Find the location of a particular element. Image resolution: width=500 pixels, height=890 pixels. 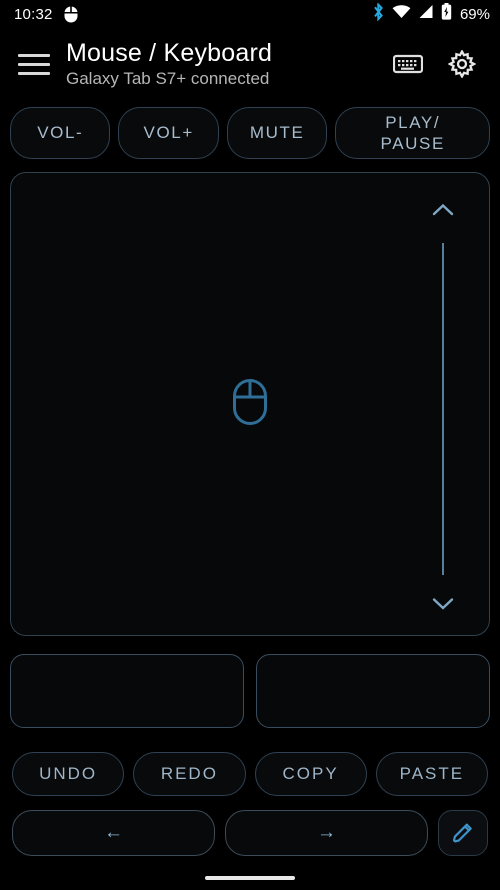

mouse-button-row is located at coordinates (250, 691).